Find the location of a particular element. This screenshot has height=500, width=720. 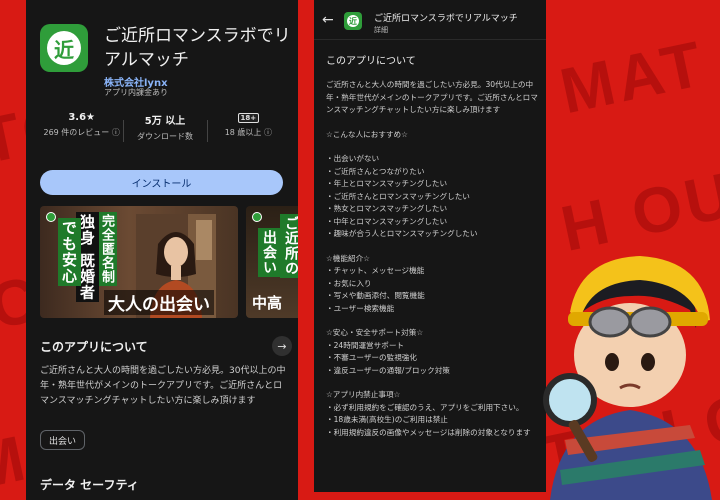

app-title: ご近所ロマンスラボでリアルマッチ is located at coordinates (197, 48).